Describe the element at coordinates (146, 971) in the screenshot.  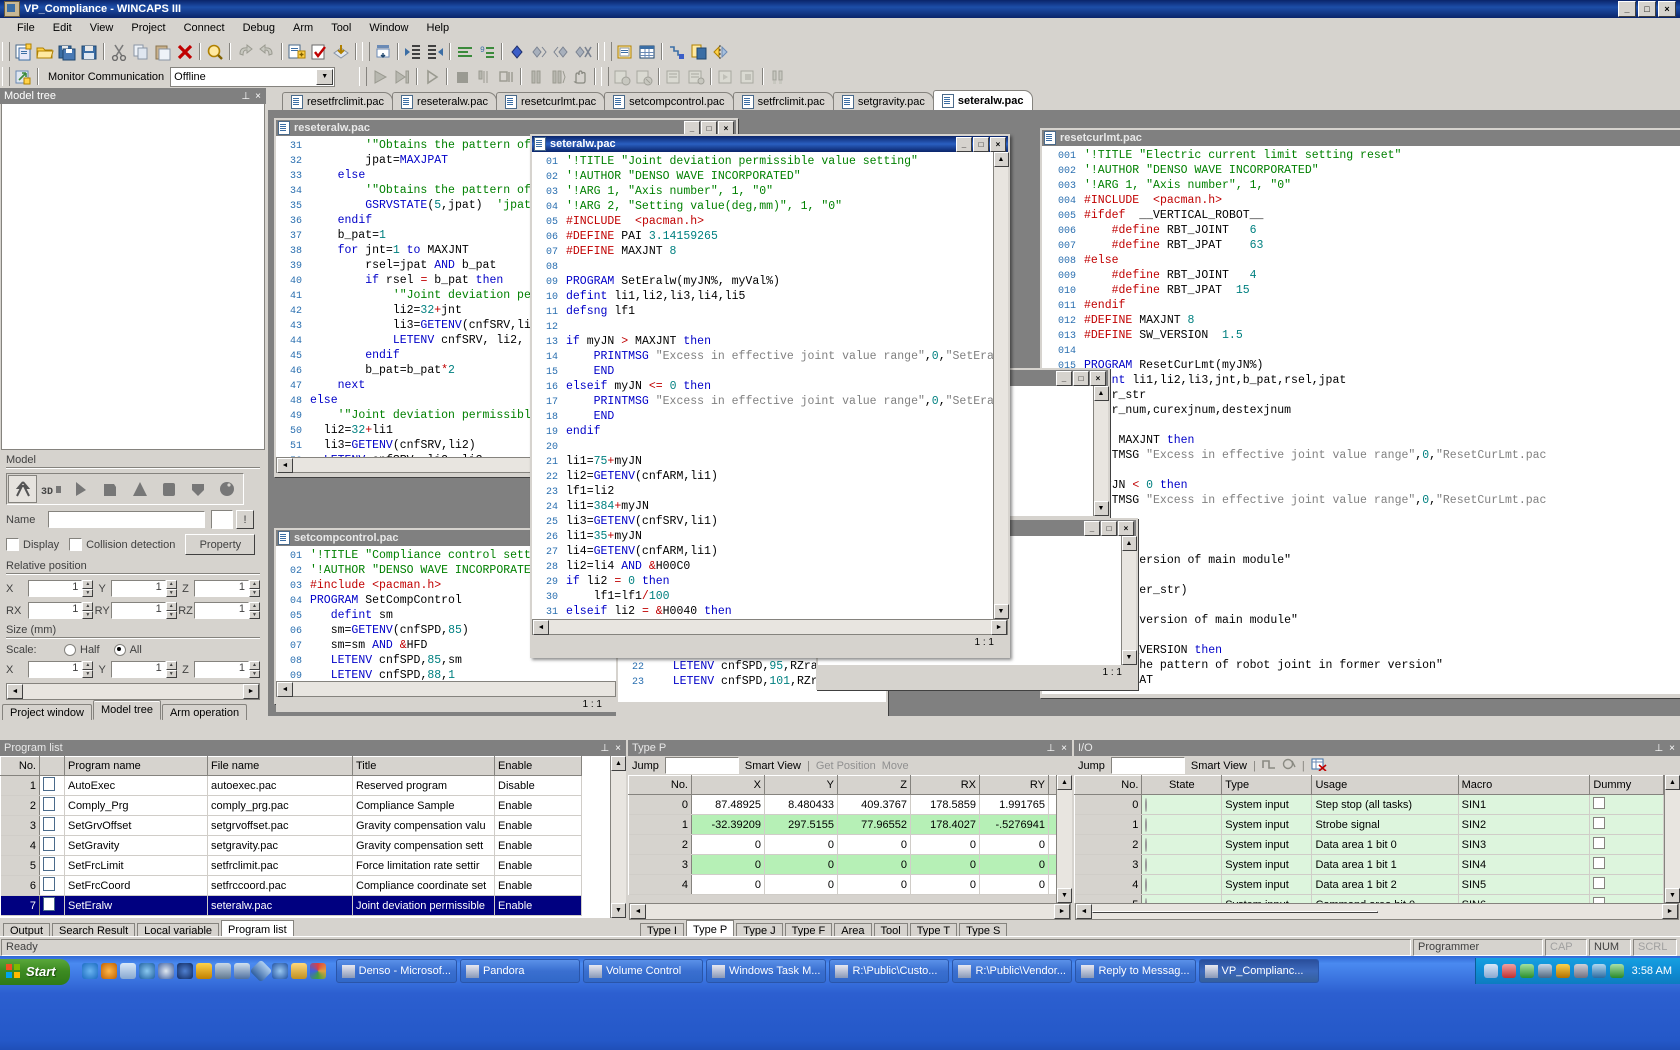
I see `outlook-icon` at that location.